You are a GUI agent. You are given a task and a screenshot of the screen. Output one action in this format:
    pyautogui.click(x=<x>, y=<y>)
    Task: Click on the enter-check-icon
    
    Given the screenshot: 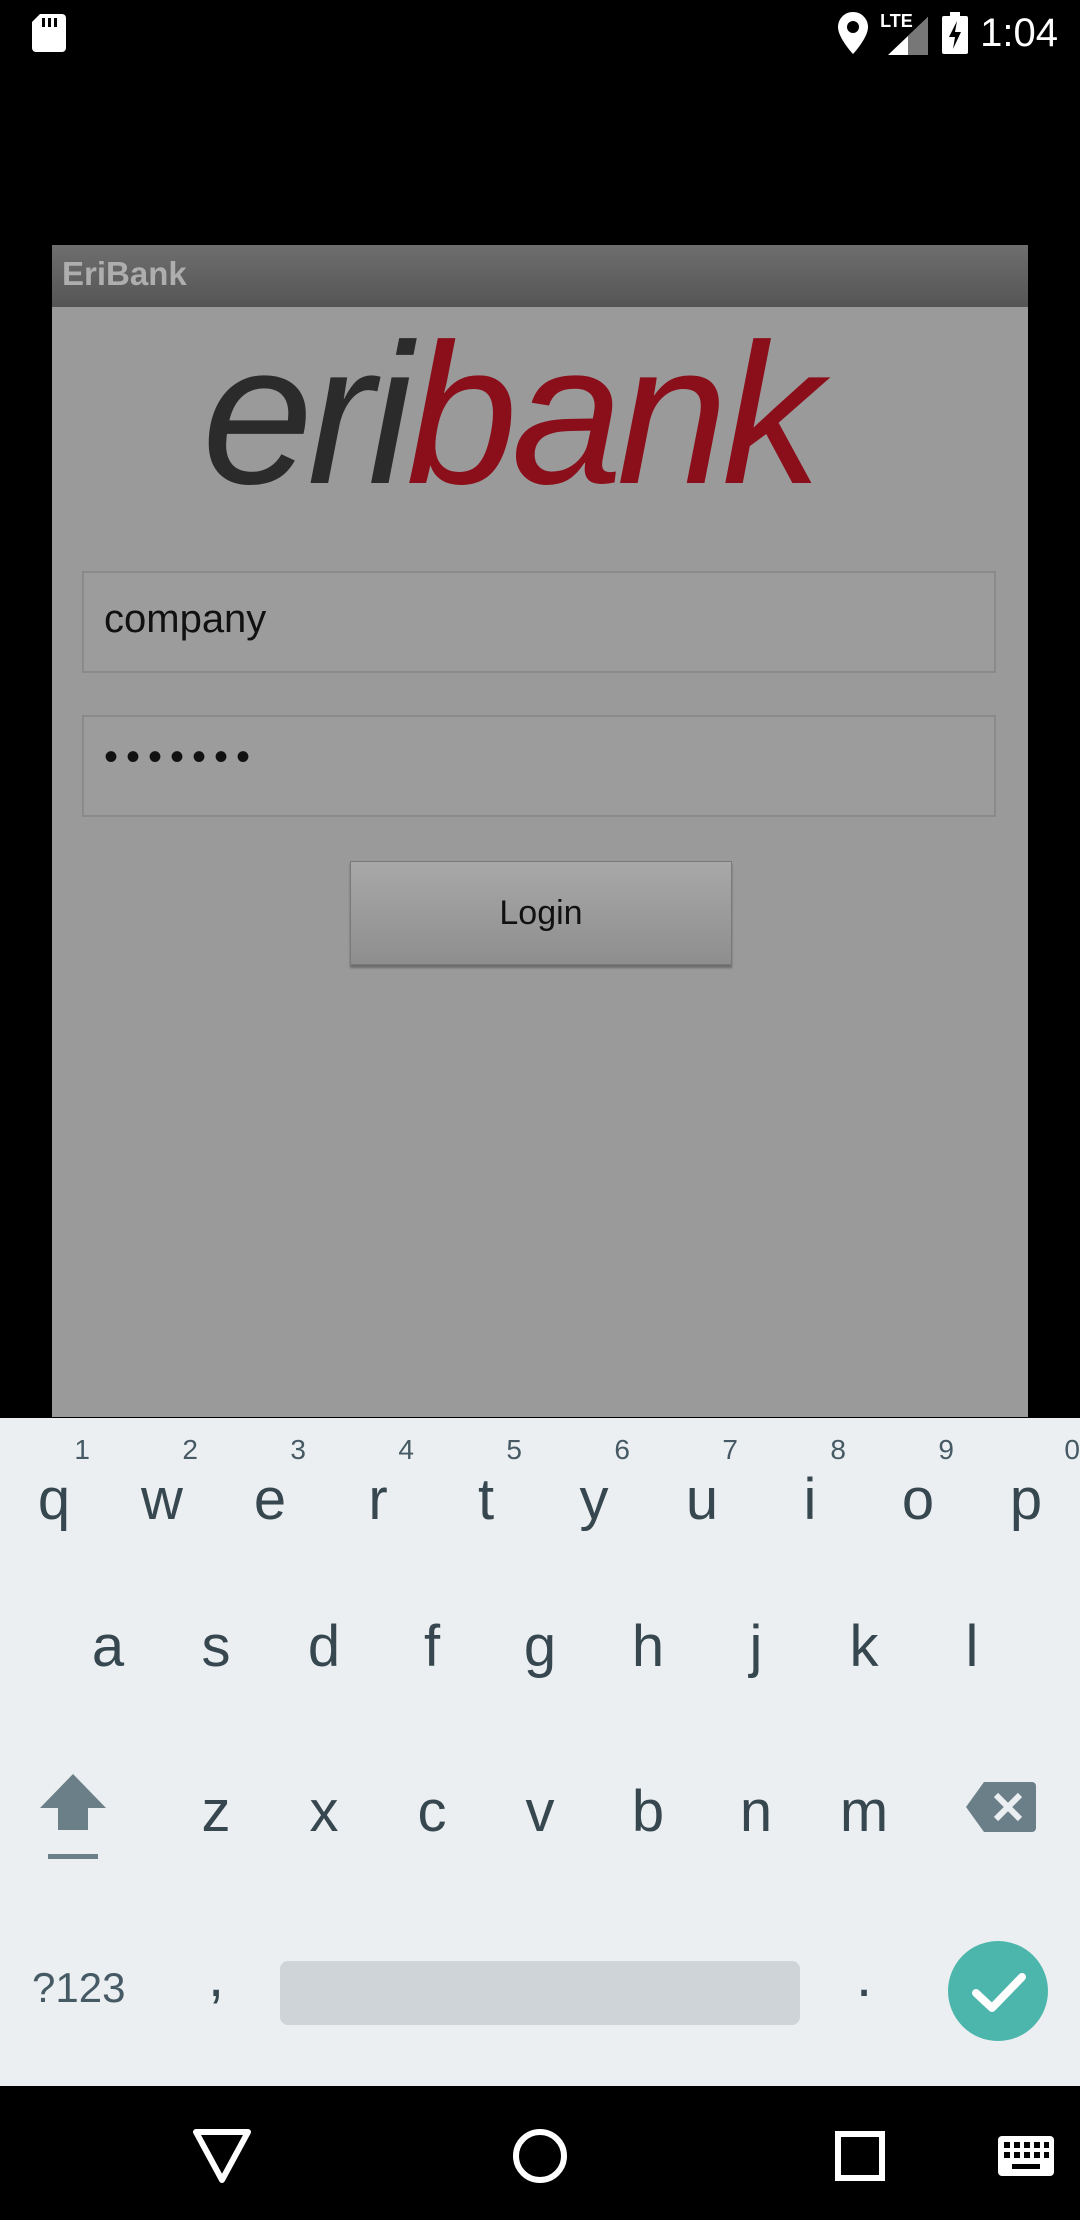 What is the action you would take?
    pyautogui.click(x=999, y=1992)
    